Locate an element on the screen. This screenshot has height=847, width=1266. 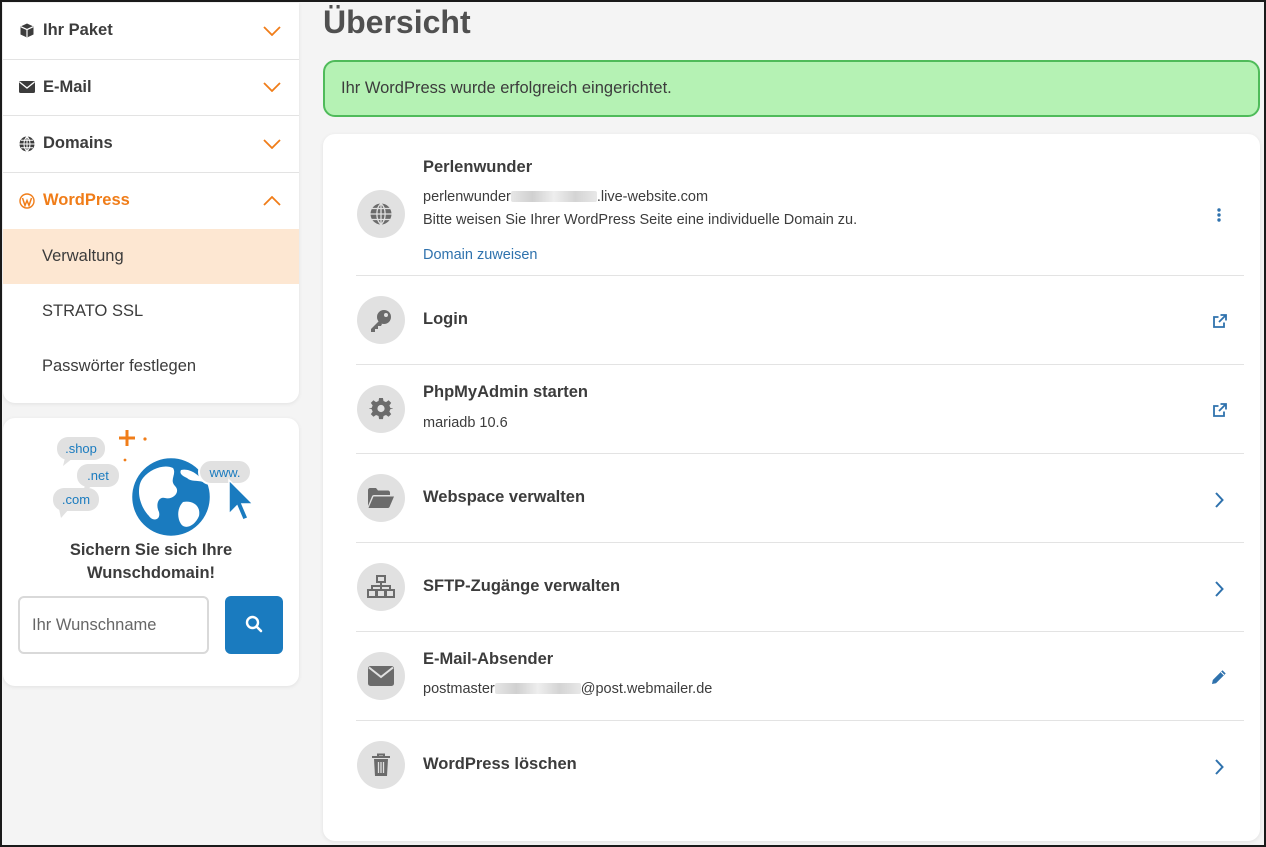
promo-title-line: Wunschdomain! is located at coordinates (151, 573).